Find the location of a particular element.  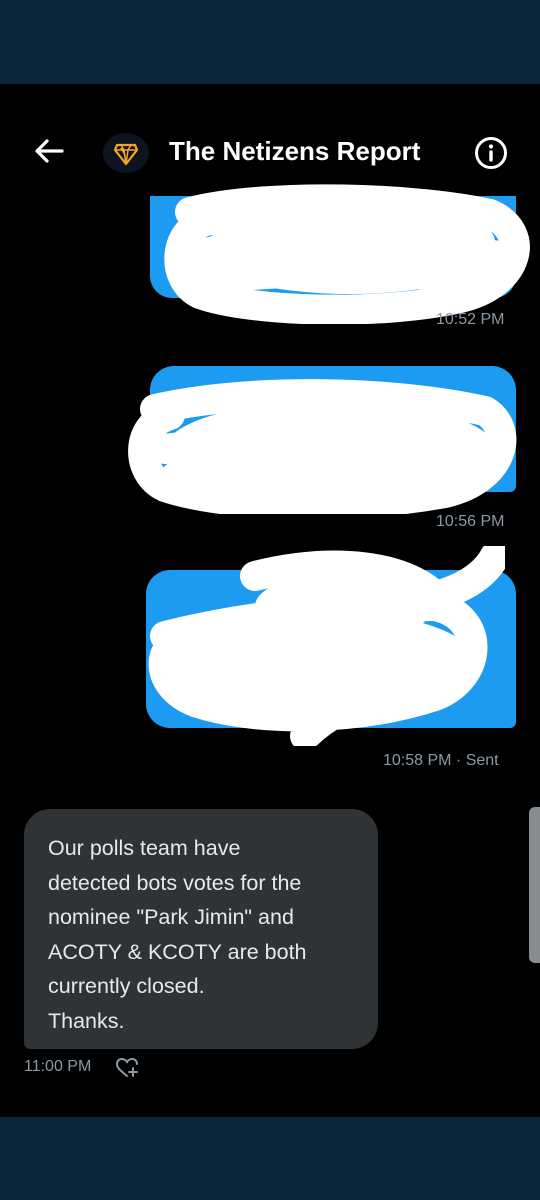

arrow-left-icon is located at coordinates (49, 151).